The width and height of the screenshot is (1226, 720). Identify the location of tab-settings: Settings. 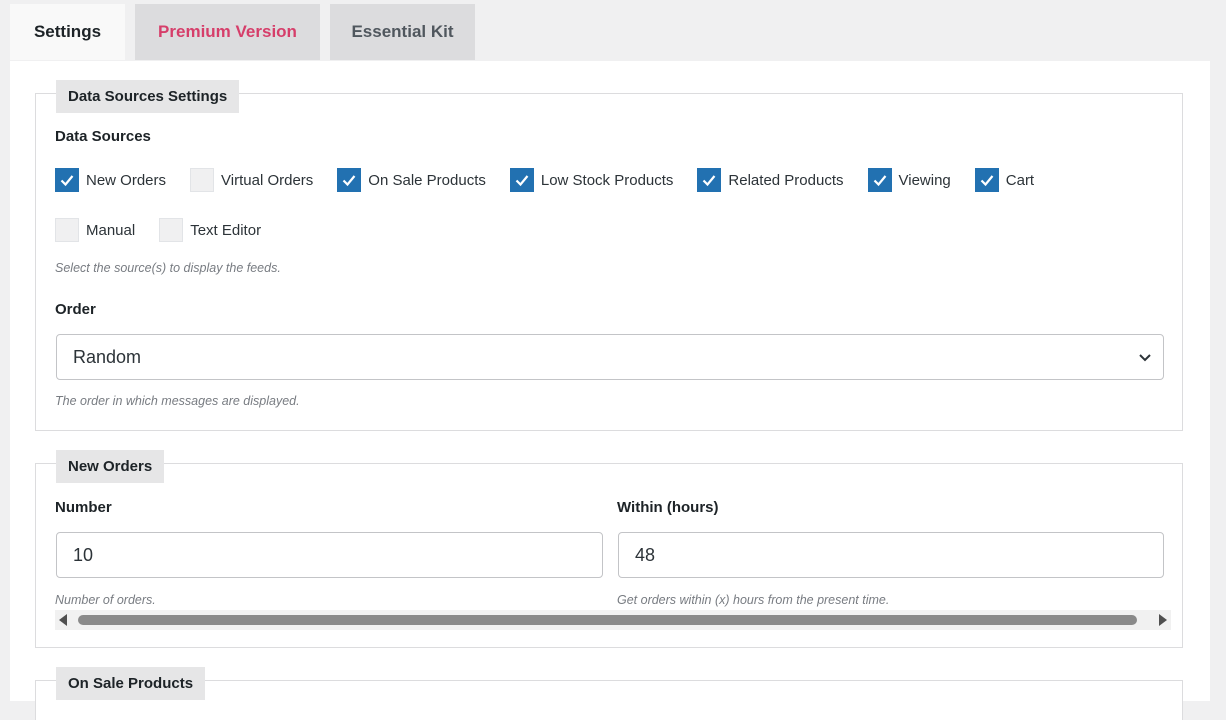
(67, 32).